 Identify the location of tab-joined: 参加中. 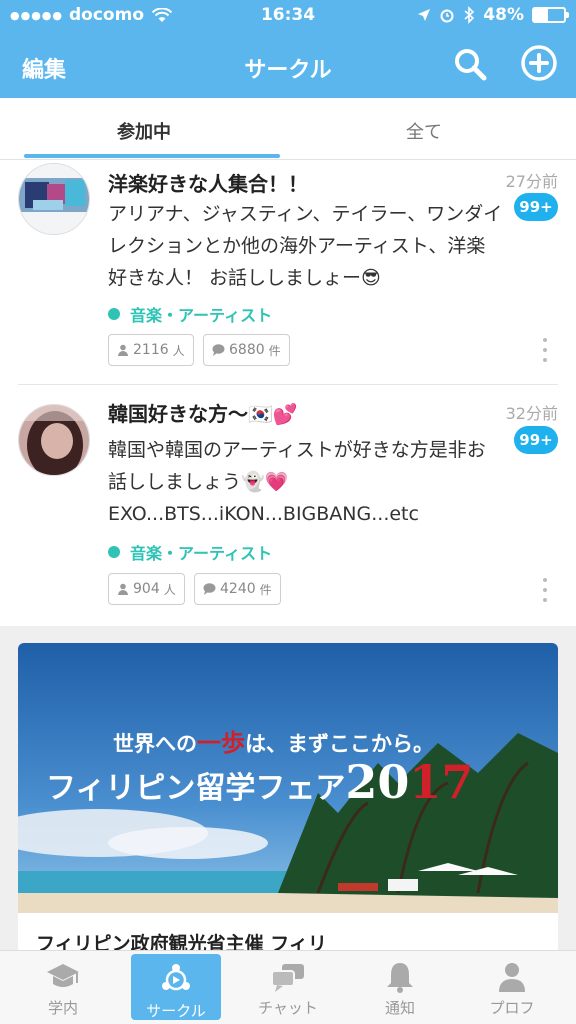
(144, 131).